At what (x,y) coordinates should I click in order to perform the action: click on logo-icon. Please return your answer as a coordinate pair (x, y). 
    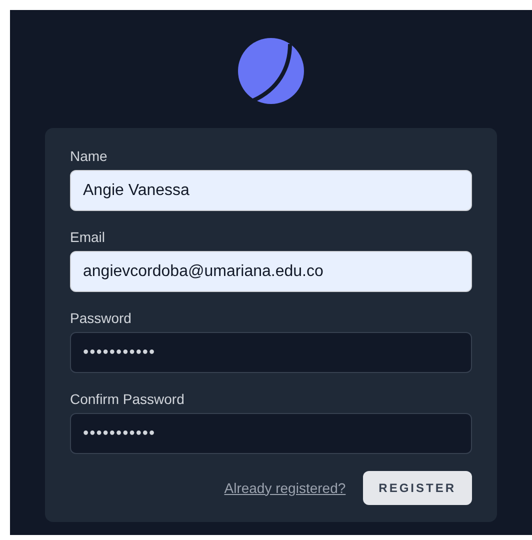
    Looking at the image, I should click on (271, 71).